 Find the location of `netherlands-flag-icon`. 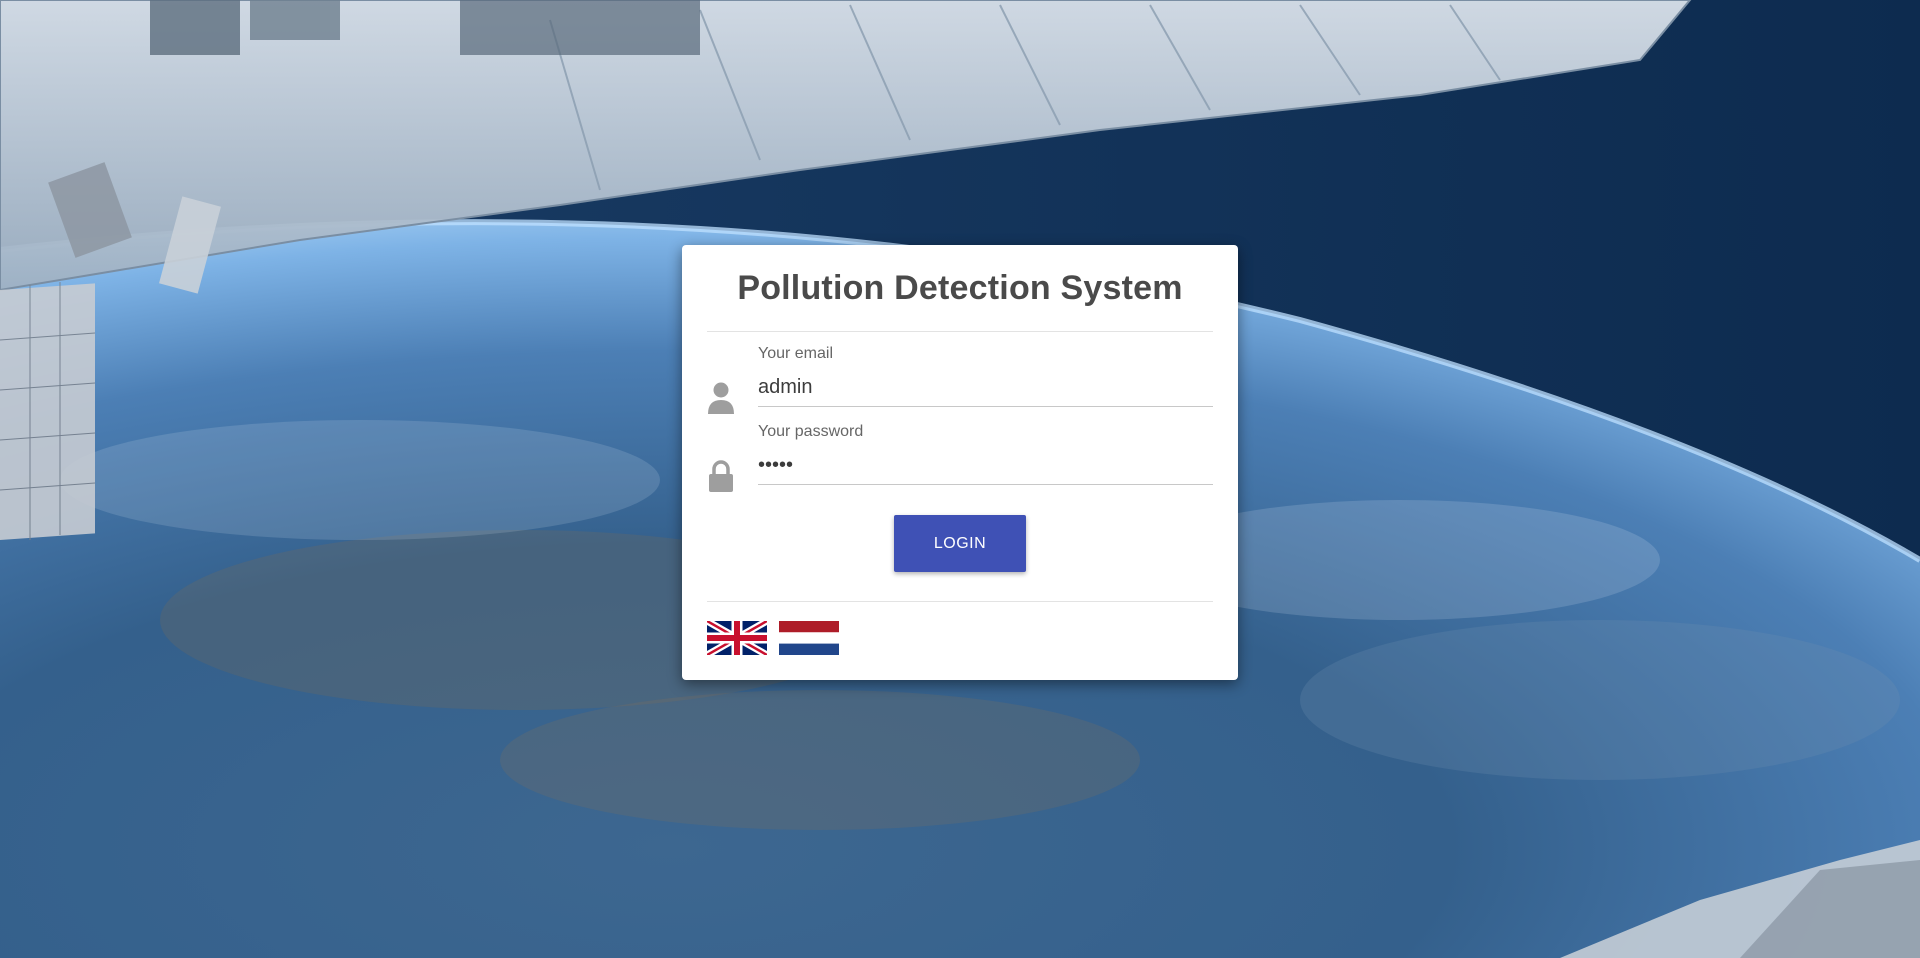

netherlands-flag-icon is located at coordinates (809, 638).